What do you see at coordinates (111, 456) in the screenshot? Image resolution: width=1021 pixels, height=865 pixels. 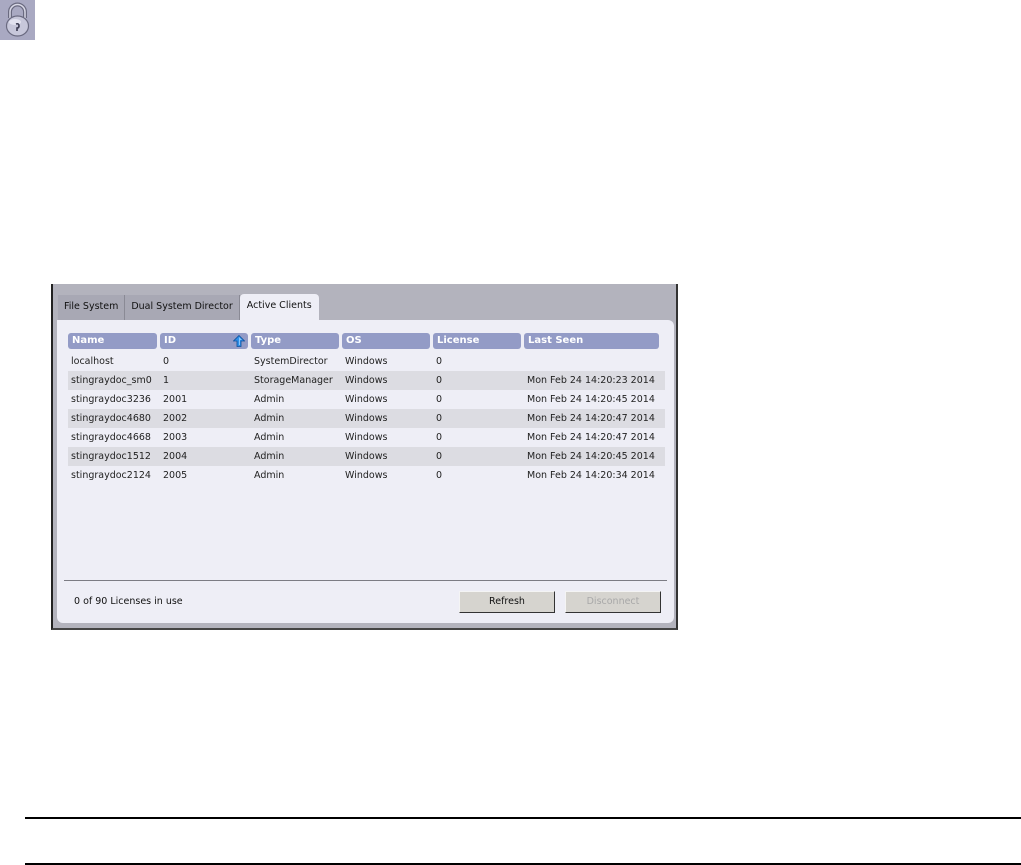 I see `cell-name: stingraydoc1512` at bounding box center [111, 456].